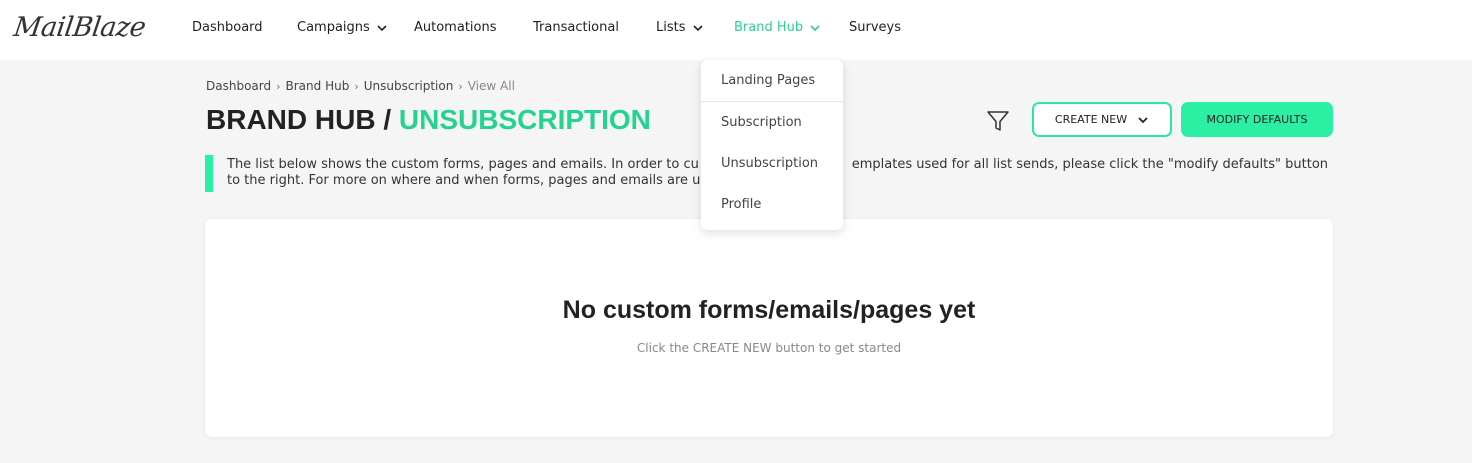 The image size is (1472, 463). What do you see at coordinates (318, 86) in the screenshot?
I see `breadcrumb-brand-hub: Brand Hub` at bounding box center [318, 86].